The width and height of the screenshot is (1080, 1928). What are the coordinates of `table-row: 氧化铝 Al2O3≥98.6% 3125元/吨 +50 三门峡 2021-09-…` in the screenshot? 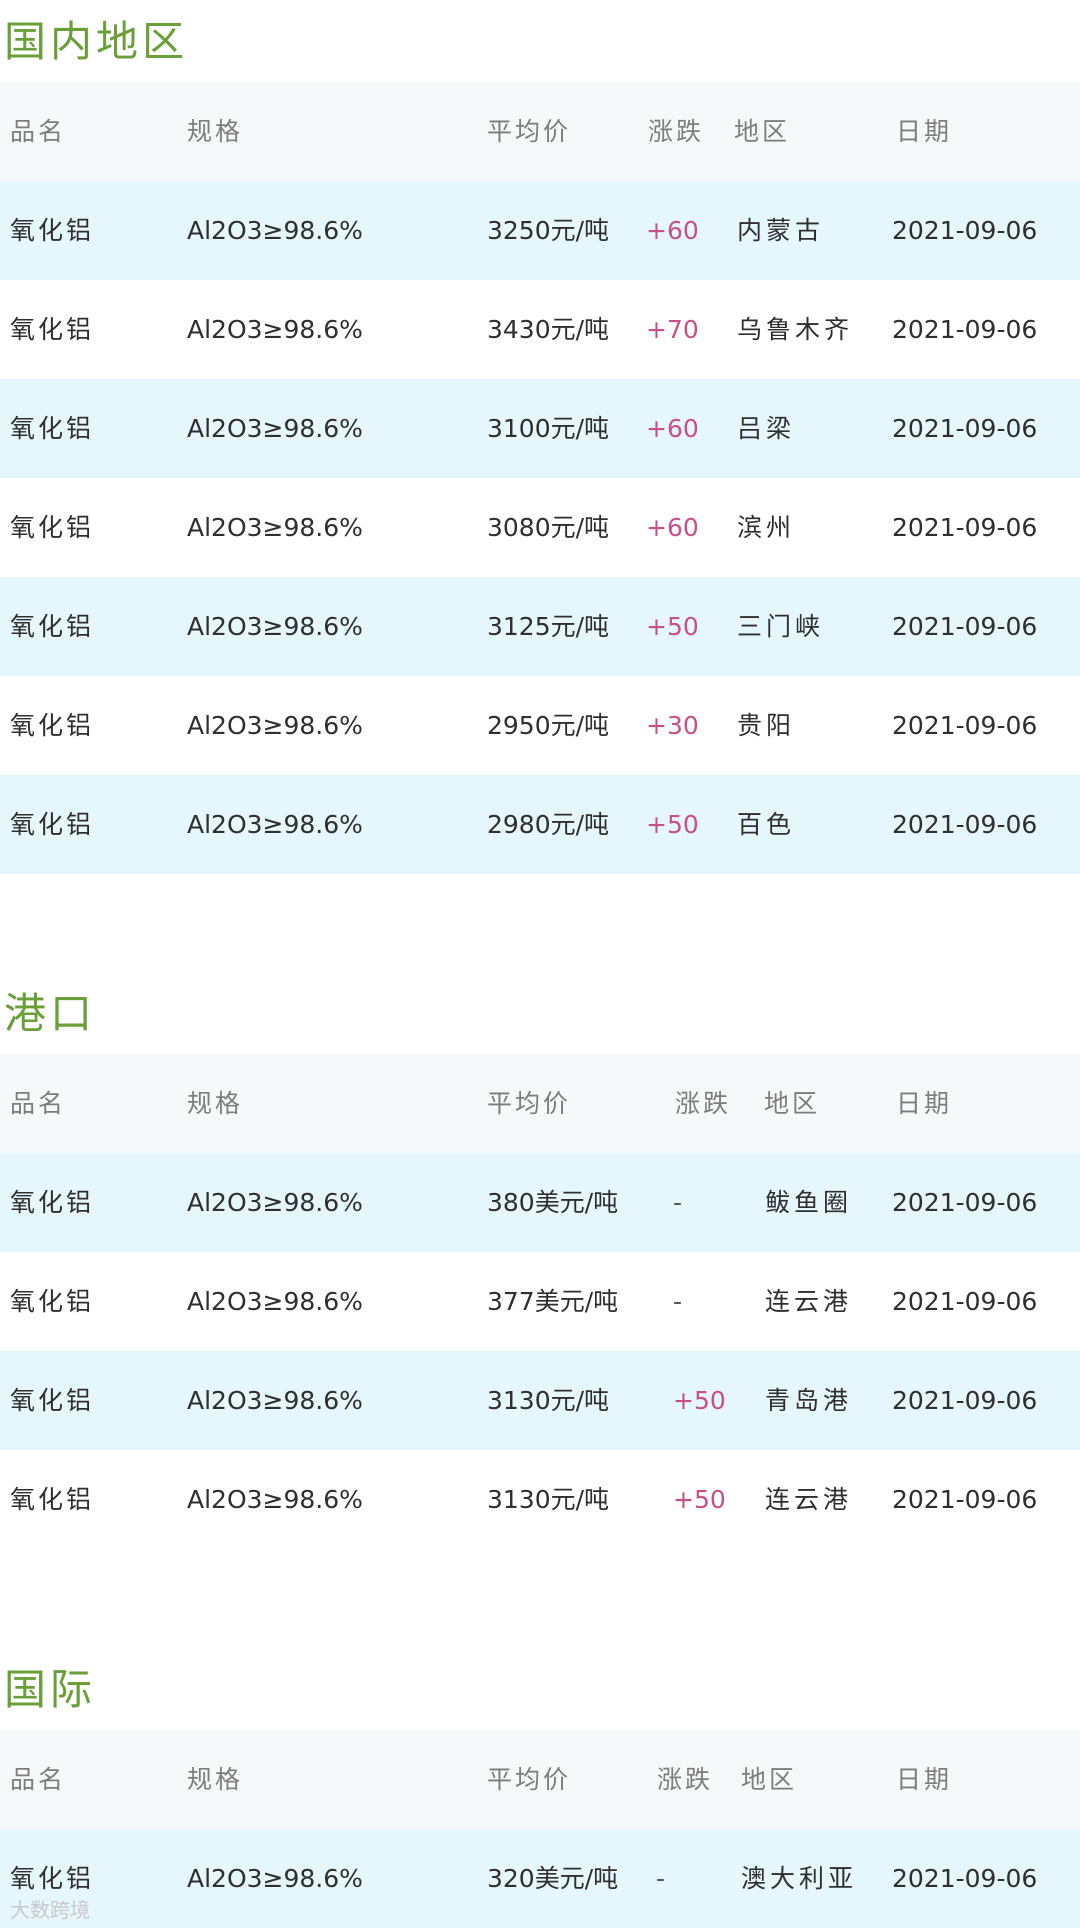 It's located at (540, 626).